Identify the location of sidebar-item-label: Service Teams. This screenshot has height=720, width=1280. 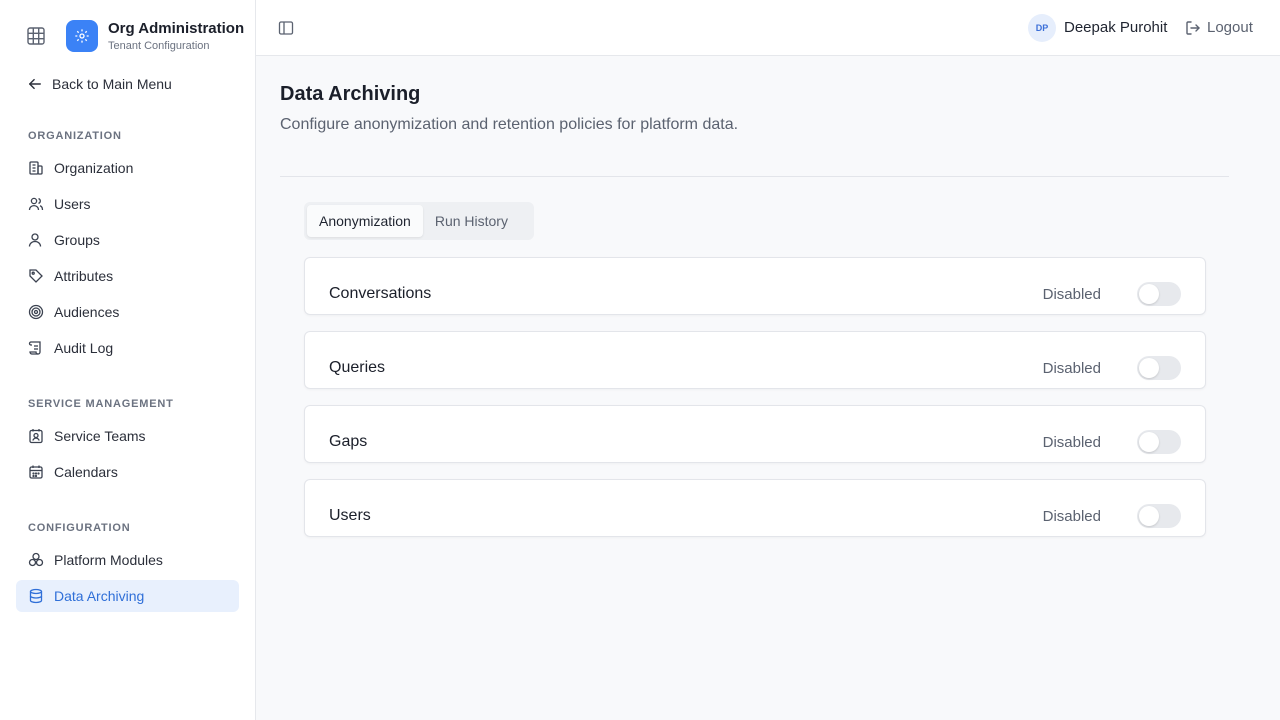
(100, 436).